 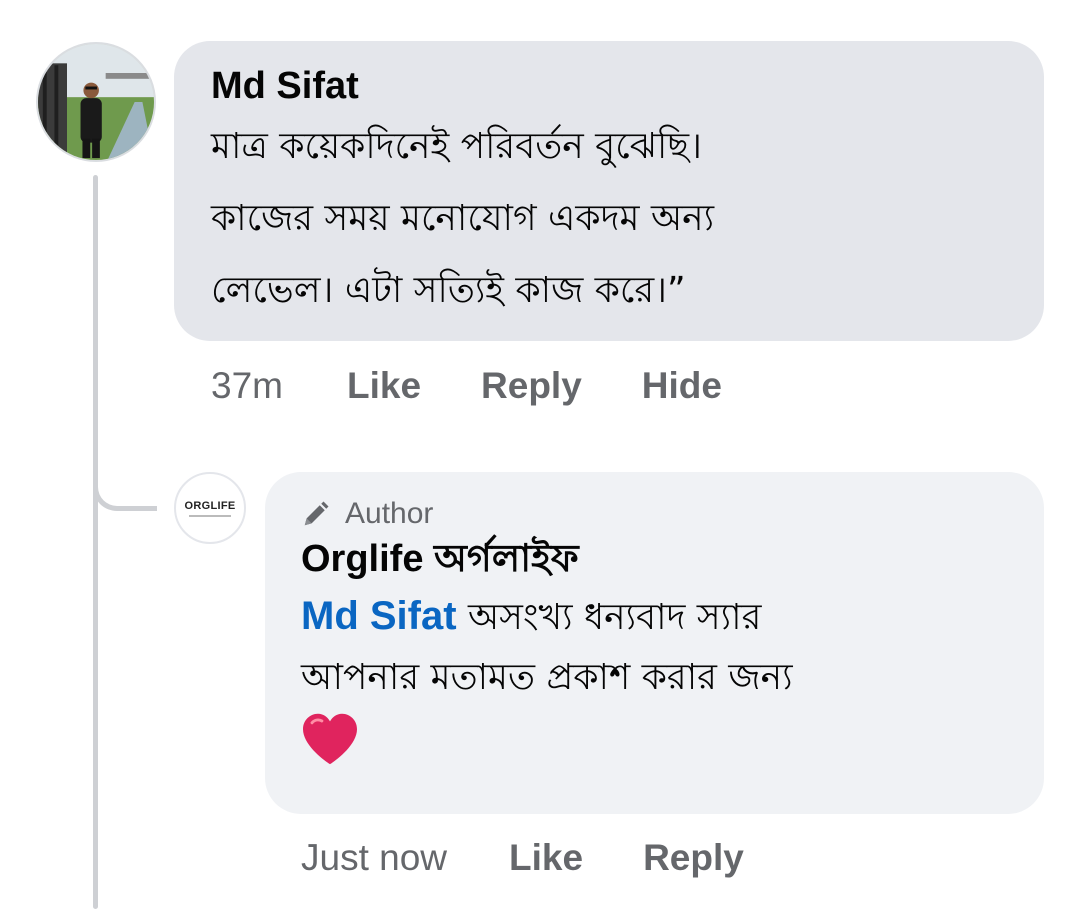 I want to click on comment-line: কাজের সময় মনোযোগ একদম অন্য, so click(x=463, y=218).